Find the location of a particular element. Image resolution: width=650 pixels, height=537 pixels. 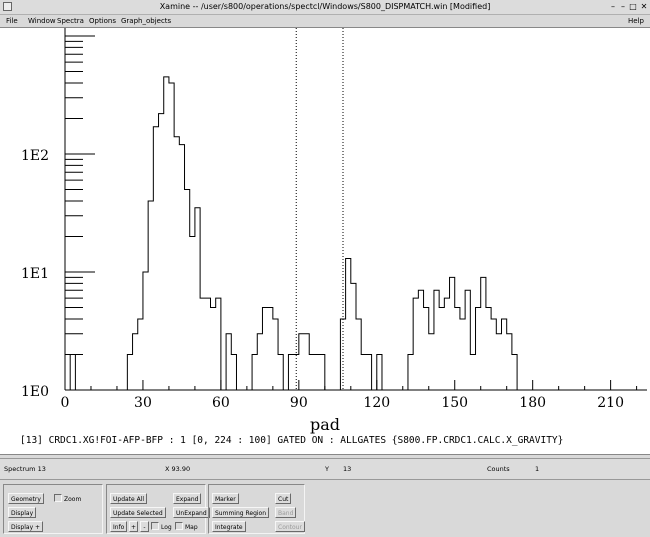

menu-graph-objects: Graph_objects is located at coordinates (146, 21).